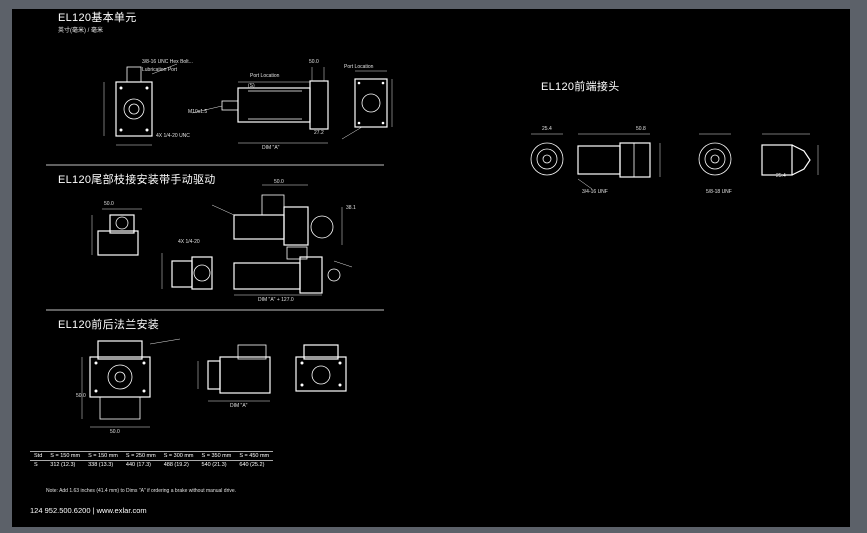 This screenshot has height=533, width=867. Describe the element at coordinates (140, 464) in the screenshot. I see `table-cell: 440 (17.3)` at that location.